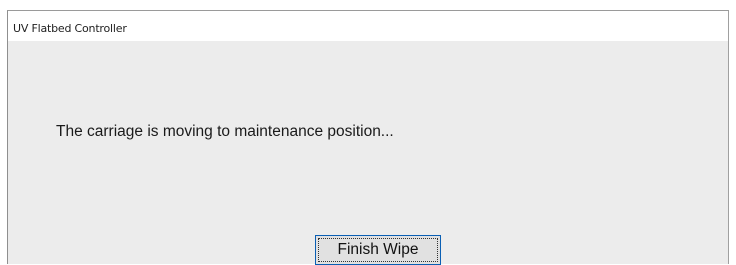  I want to click on finish-wipe-label: Finish Wipe, so click(378, 249).